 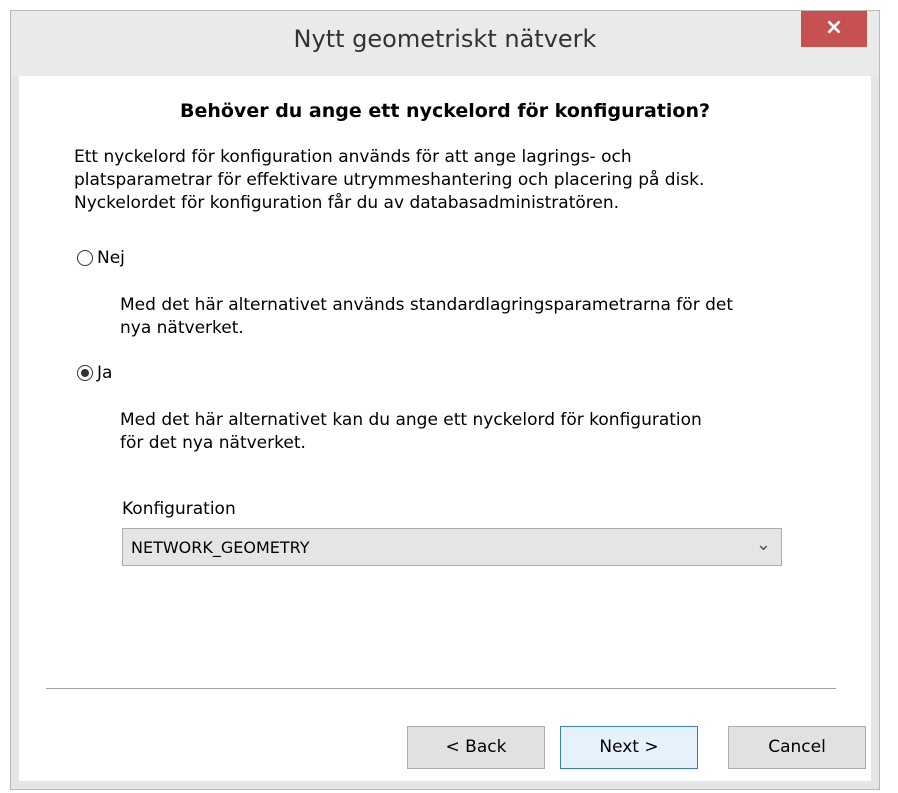 I want to click on next-button: Next >, so click(x=629, y=747).